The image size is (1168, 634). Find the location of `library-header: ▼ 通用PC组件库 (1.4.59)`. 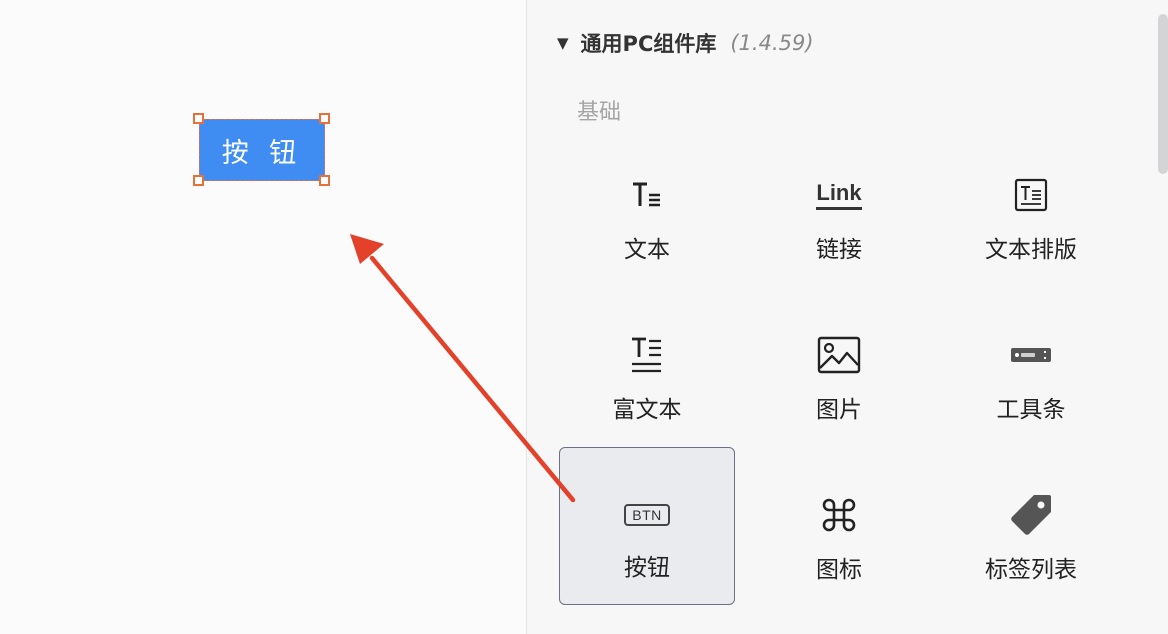

library-header: ▼ 通用PC组件库 (1.4.59) is located at coordinates (685, 43).